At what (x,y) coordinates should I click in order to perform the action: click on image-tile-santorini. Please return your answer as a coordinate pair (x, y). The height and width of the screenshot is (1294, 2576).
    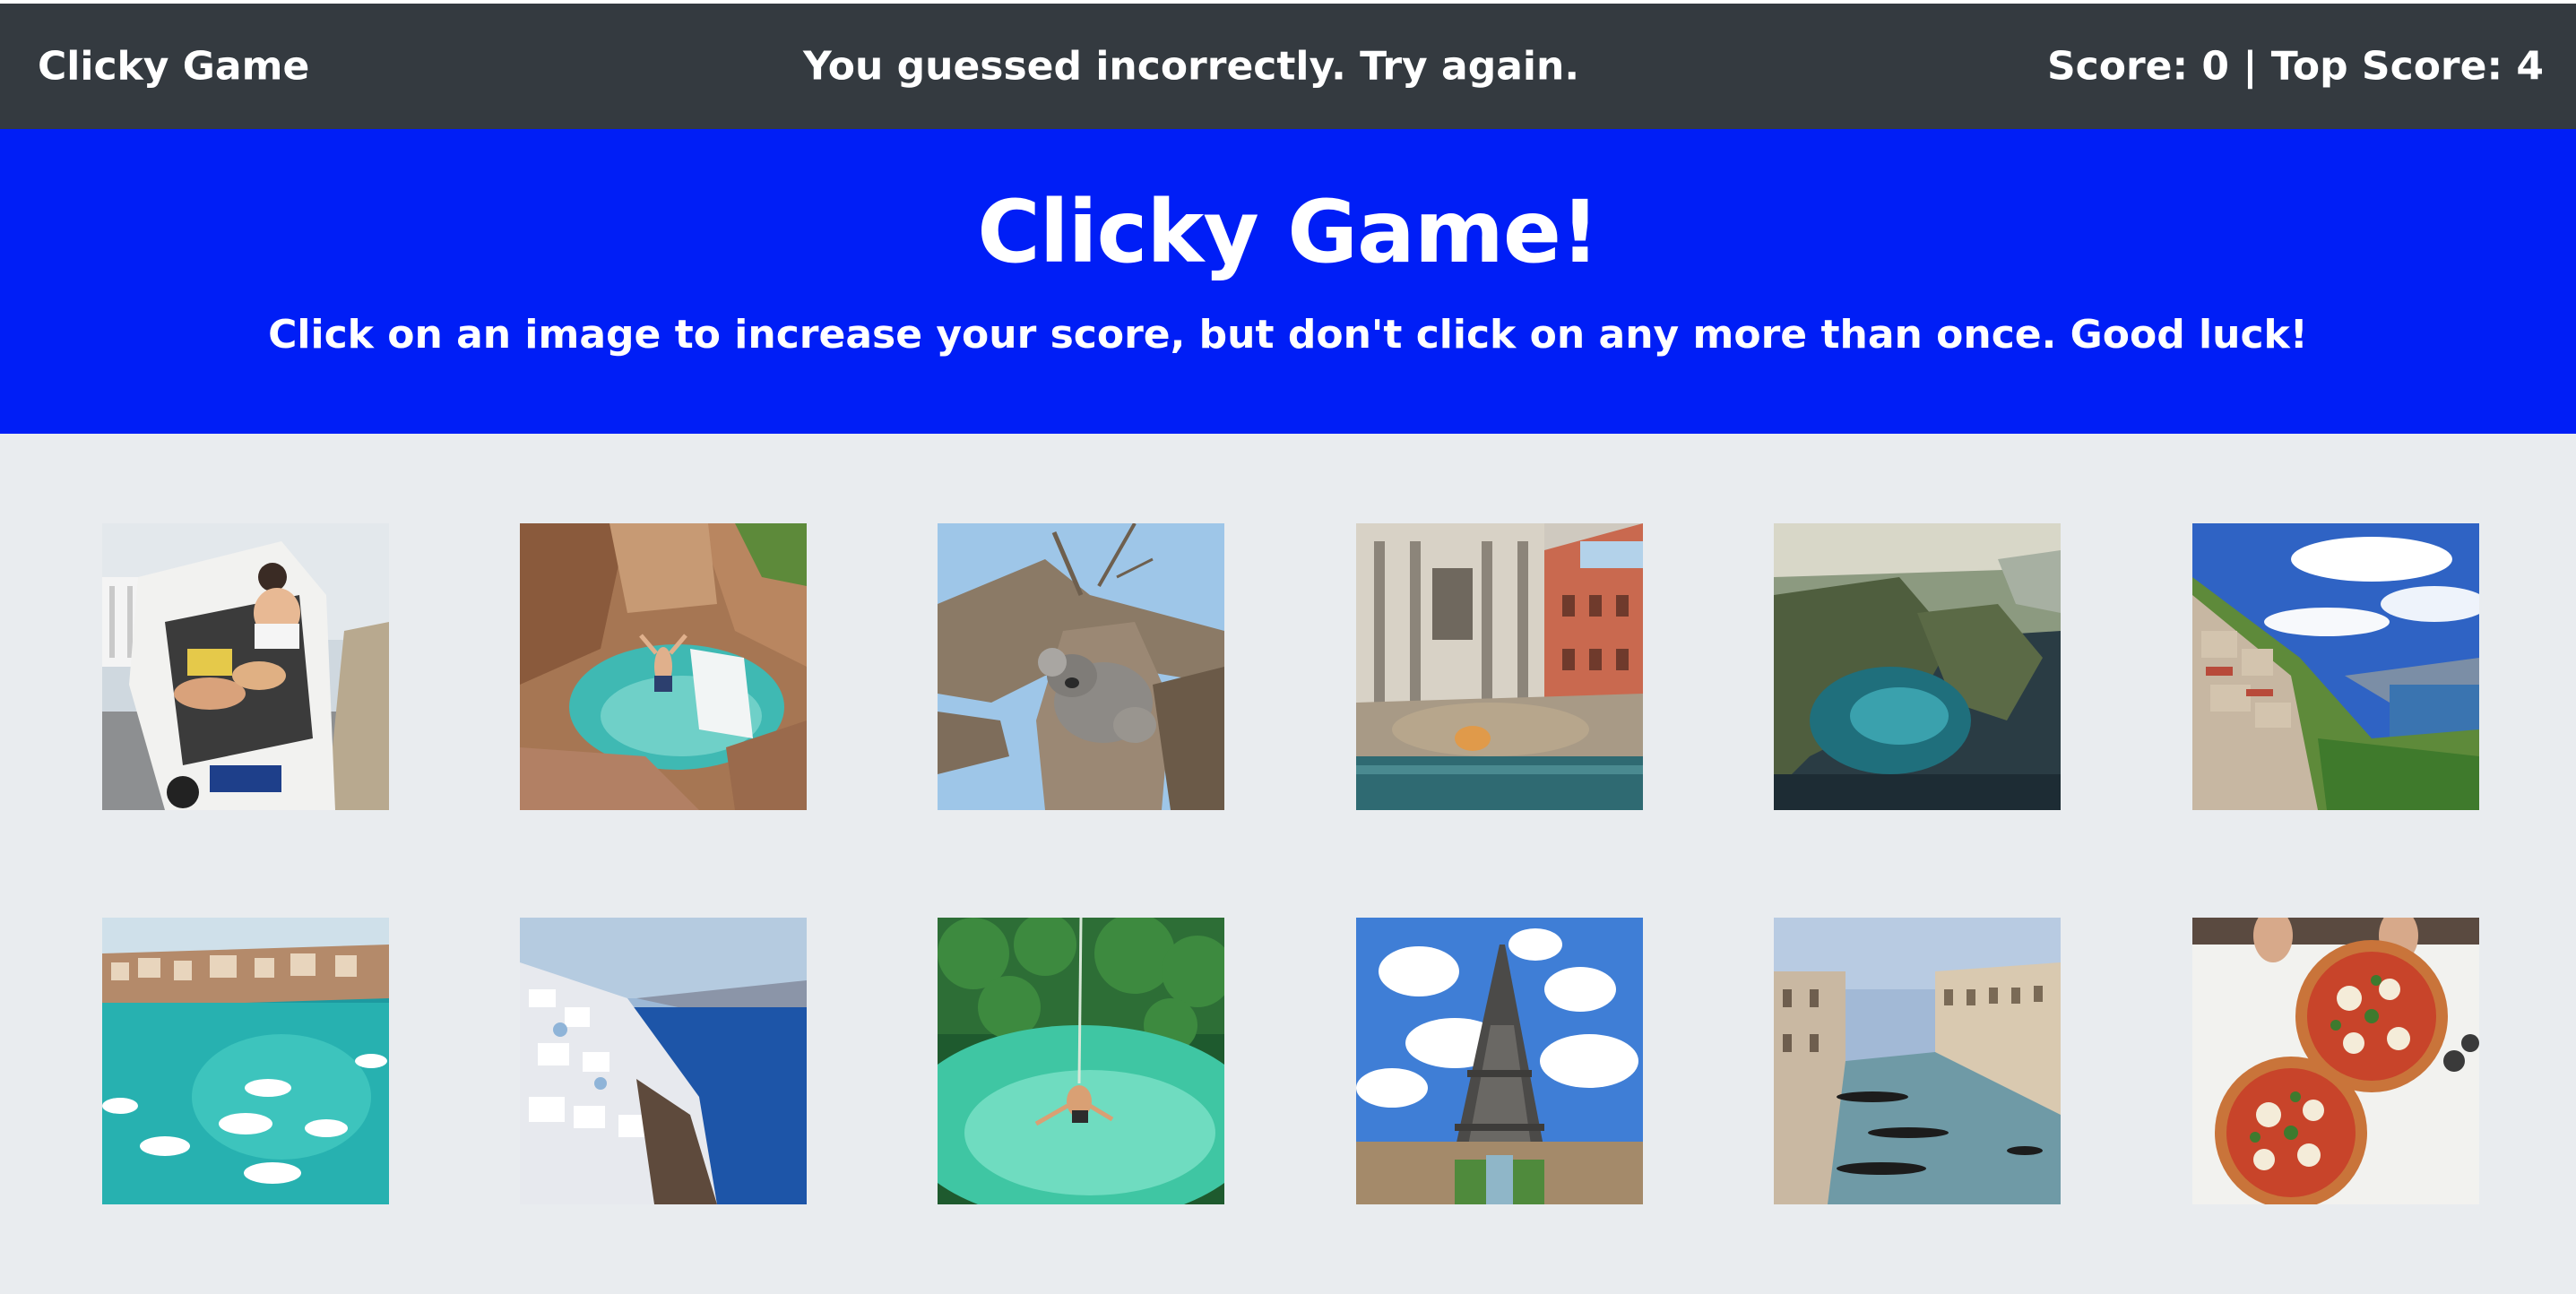
    Looking at the image, I should click on (663, 1061).